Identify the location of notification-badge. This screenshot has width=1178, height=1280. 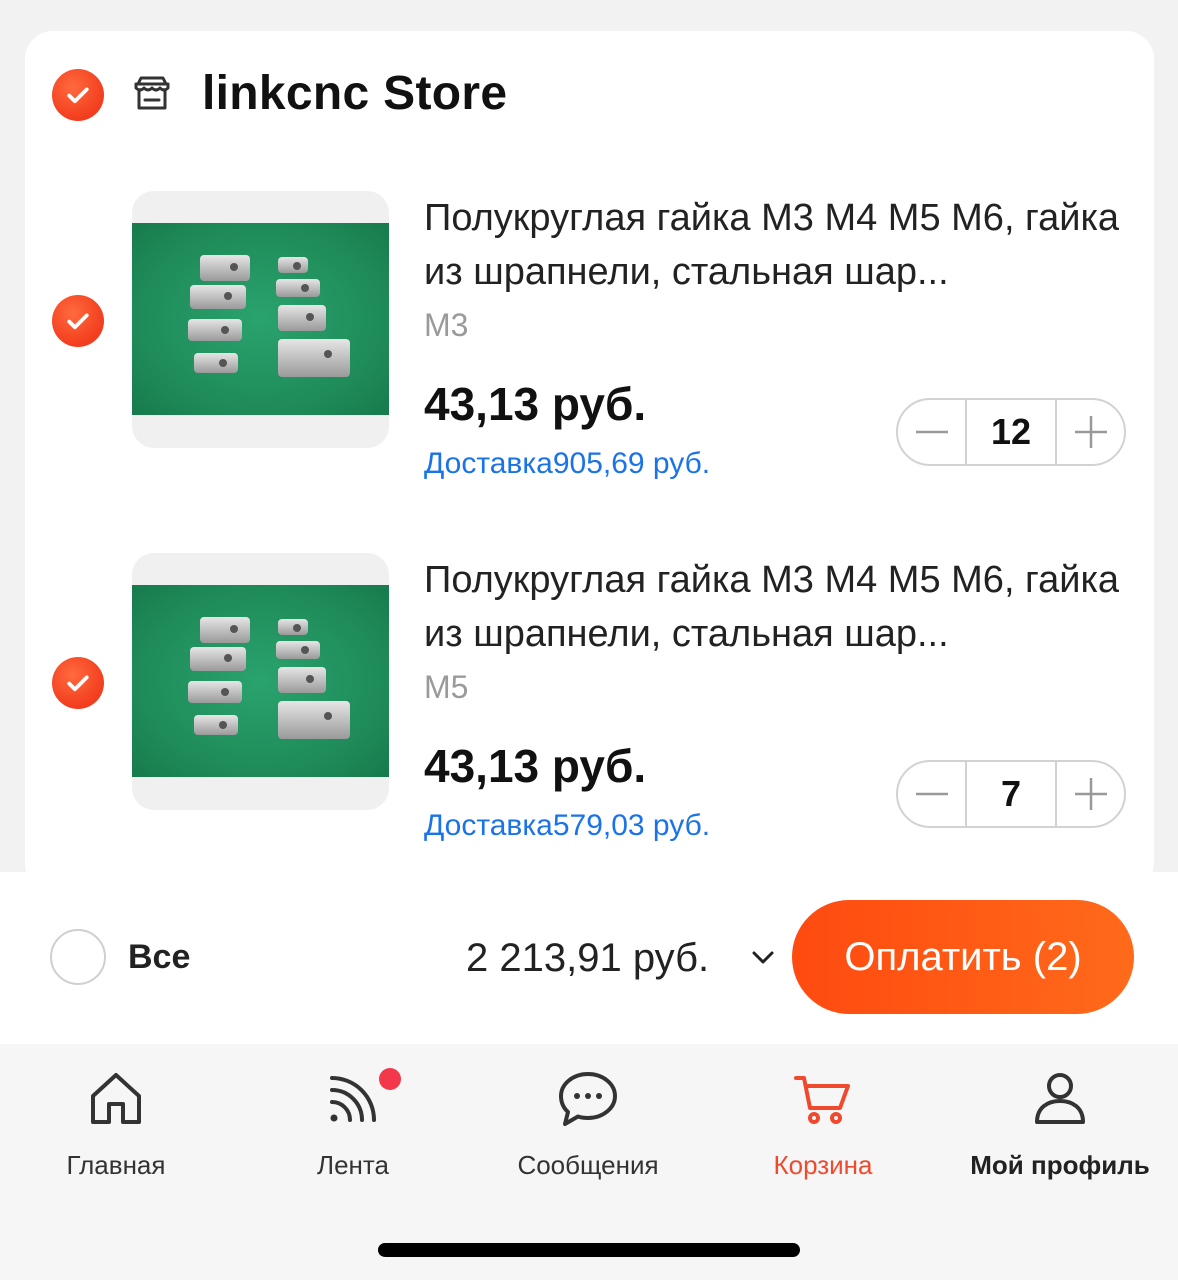
(390, 1079).